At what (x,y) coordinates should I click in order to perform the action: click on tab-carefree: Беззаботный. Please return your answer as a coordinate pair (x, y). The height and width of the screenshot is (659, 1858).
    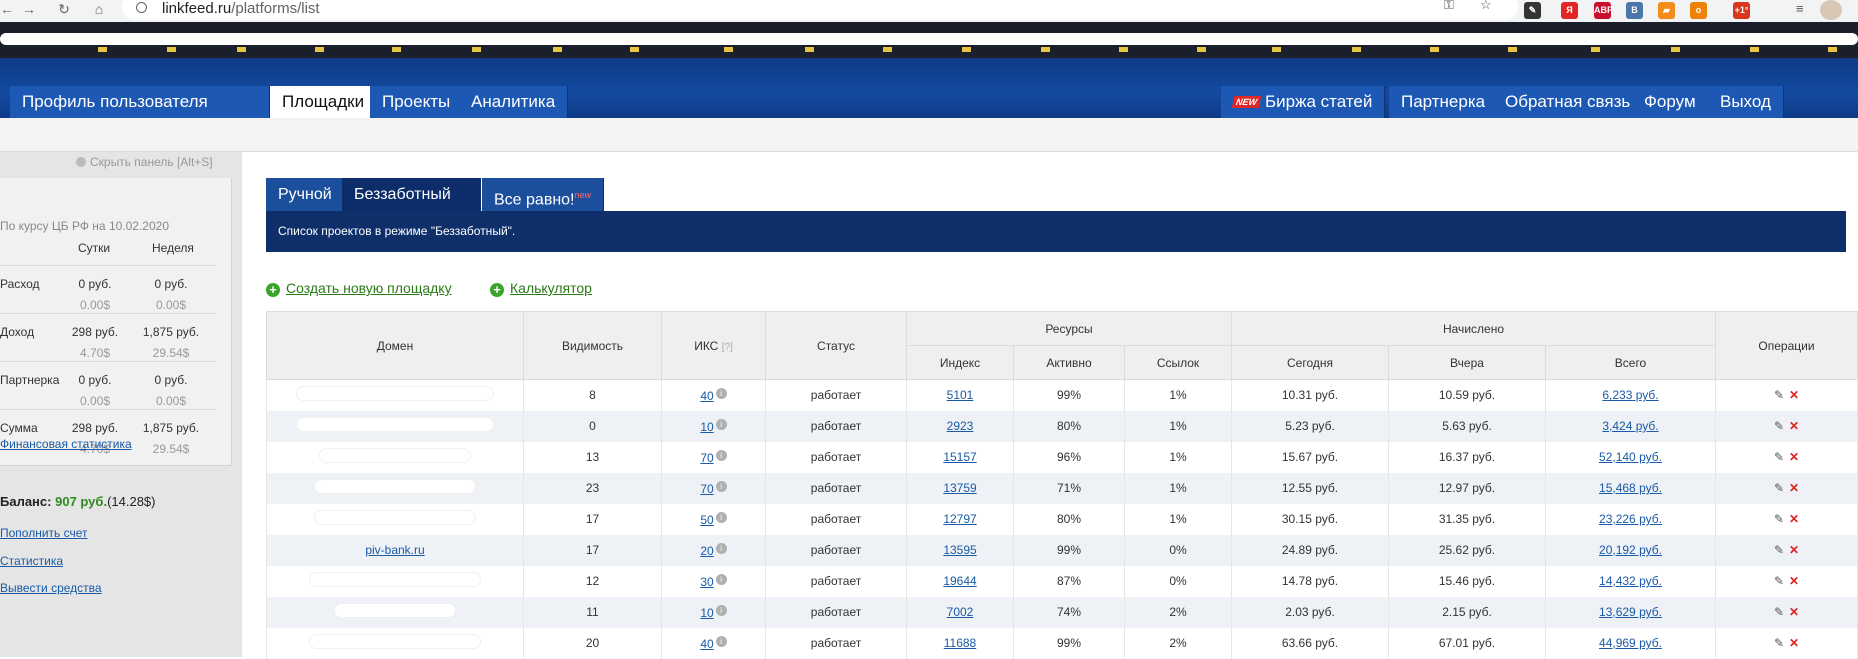
    Looking at the image, I should click on (411, 195).